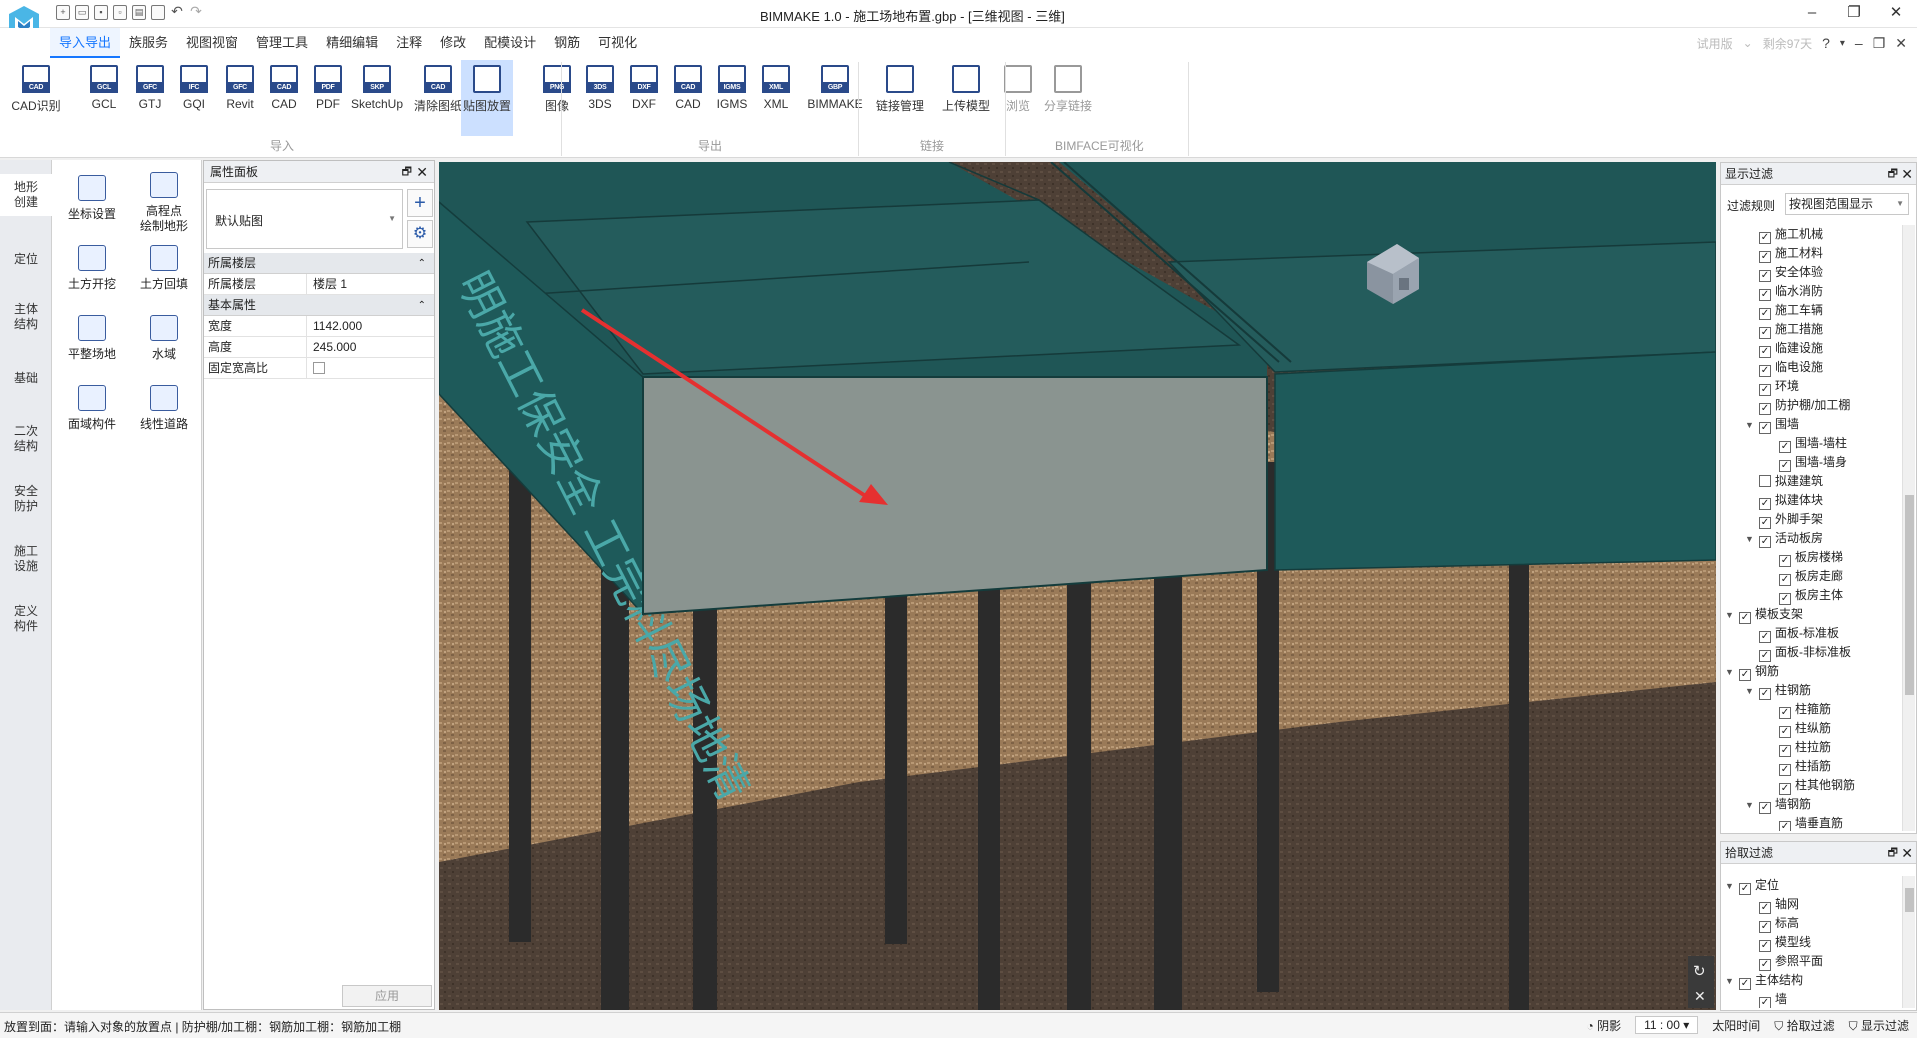  What do you see at coordinates (101, 12) in the screenshot?
I see `save-icon: ▪` at bounding box center [101, 12].